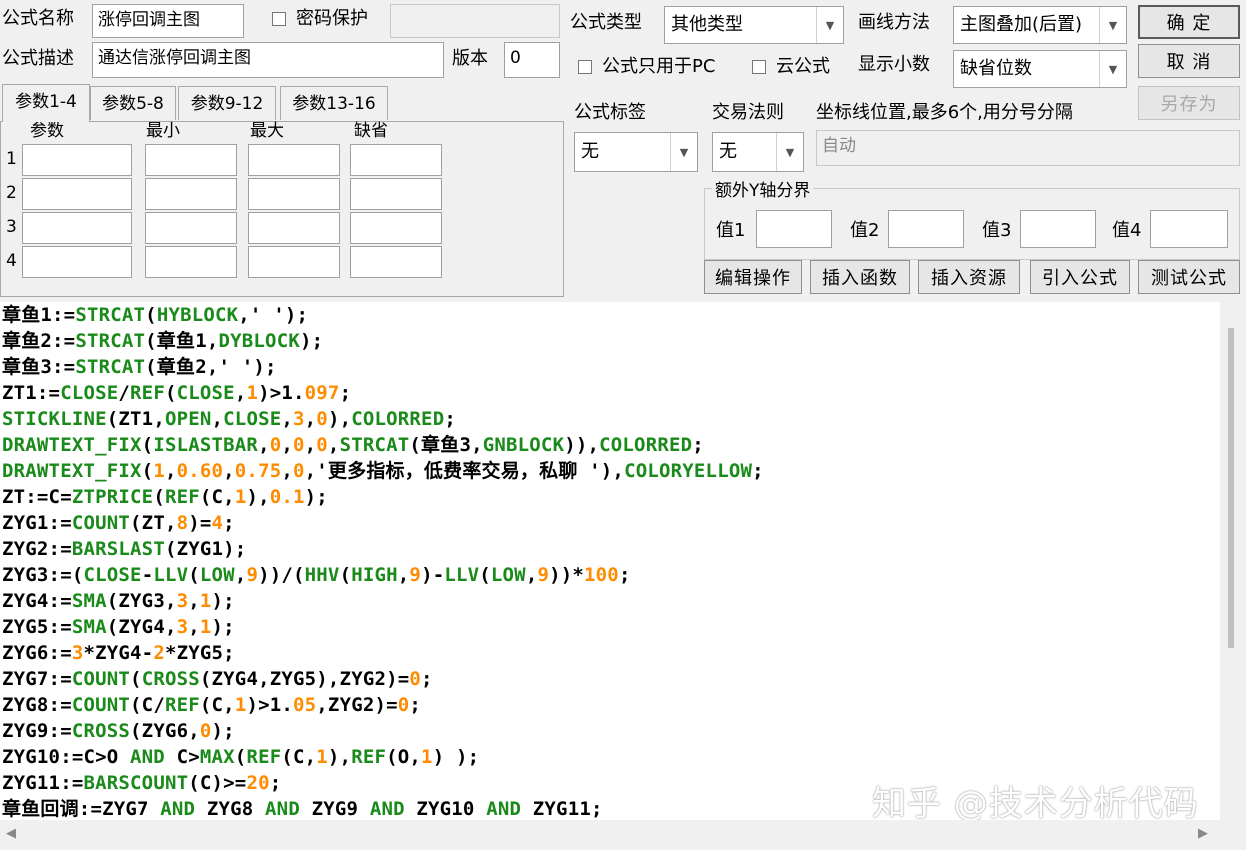  What do you see at coordinates (383, 367) in the screenshot?
I see `code-line: 章鱼3:=STRCAT(章鱼2,' ');` at bounding box center [383, 367].